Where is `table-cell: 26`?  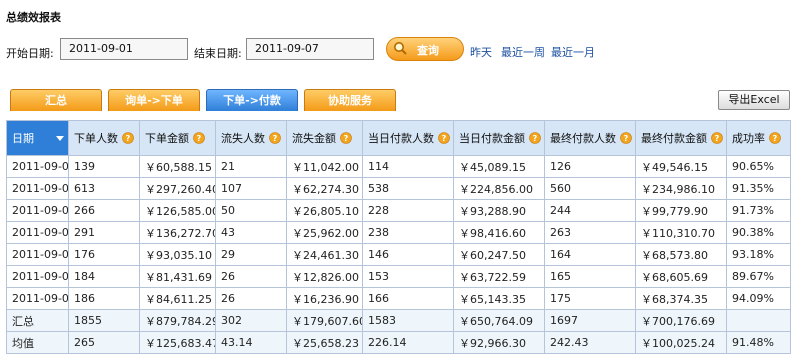
table-cell: 26 is located at coordinates (251, 276).